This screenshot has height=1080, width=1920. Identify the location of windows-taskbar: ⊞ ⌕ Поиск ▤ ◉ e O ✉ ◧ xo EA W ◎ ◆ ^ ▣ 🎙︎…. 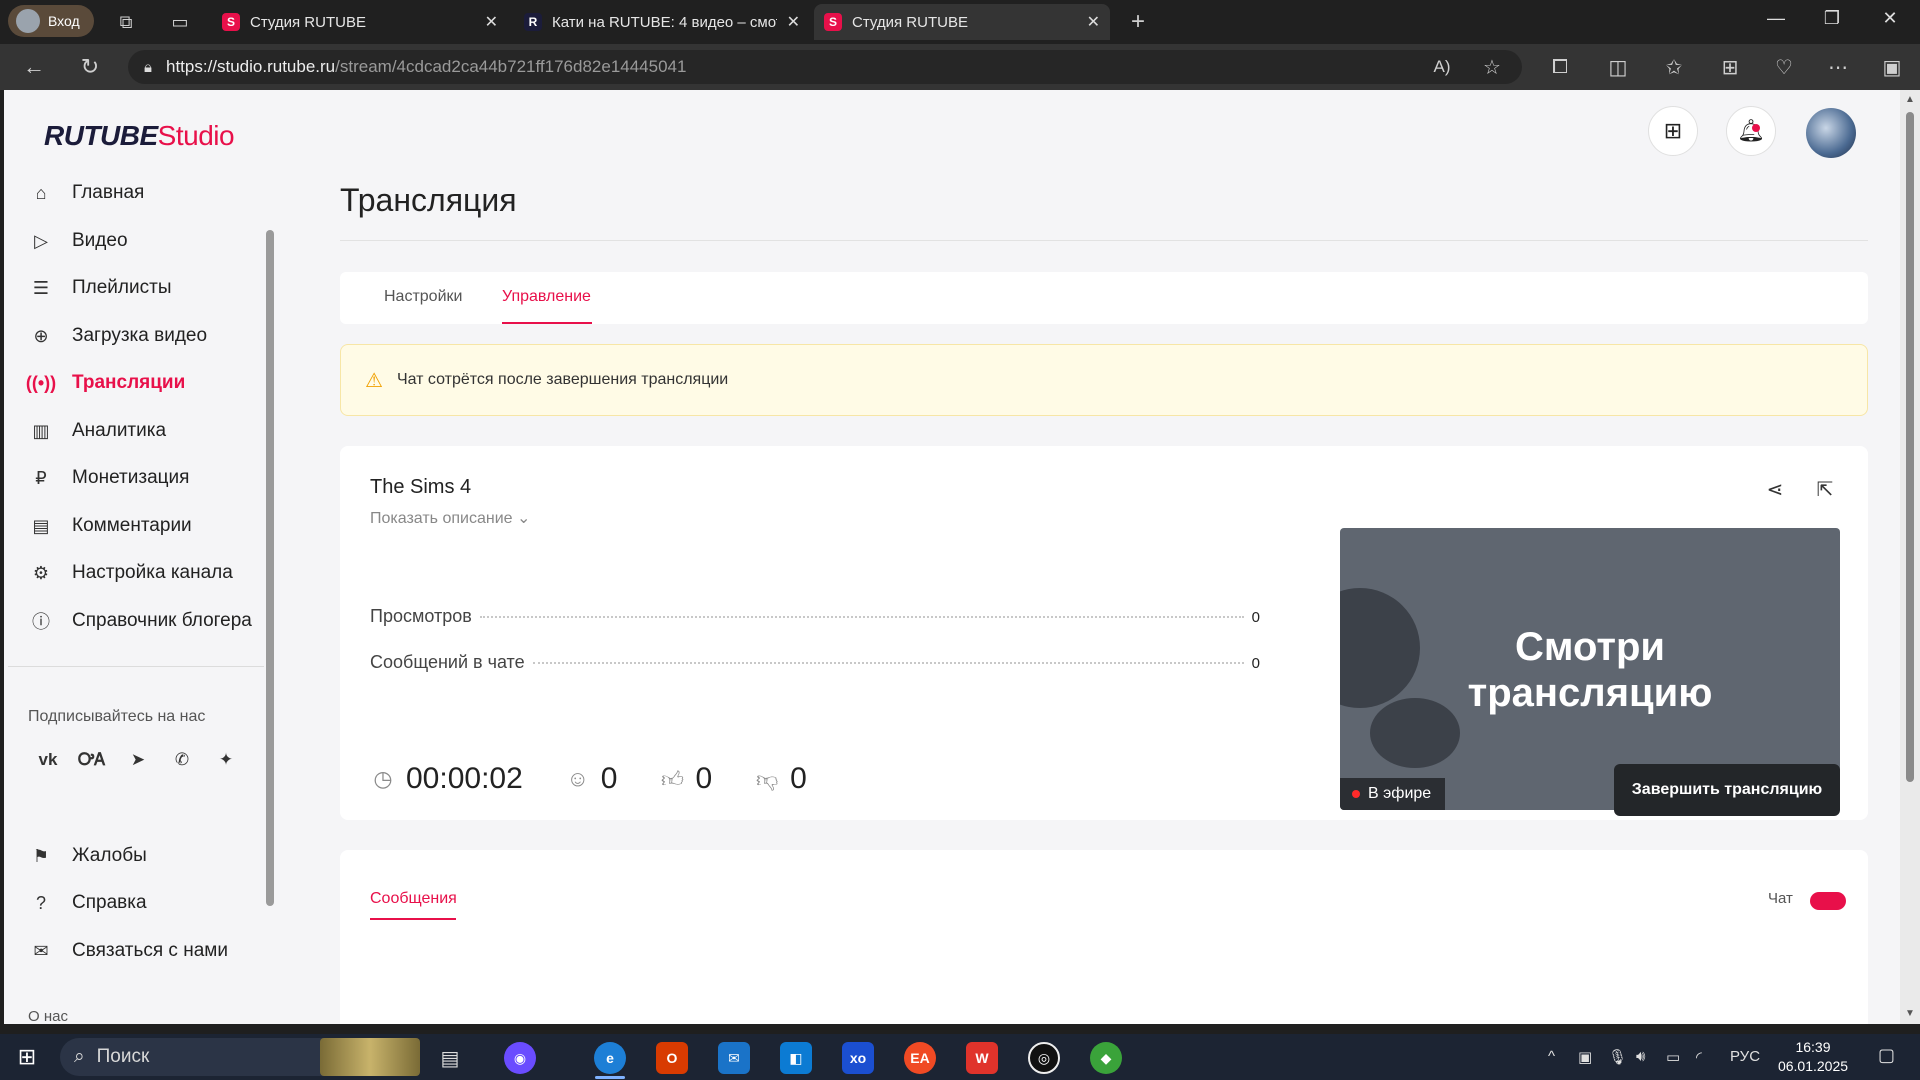
(960, 1057).